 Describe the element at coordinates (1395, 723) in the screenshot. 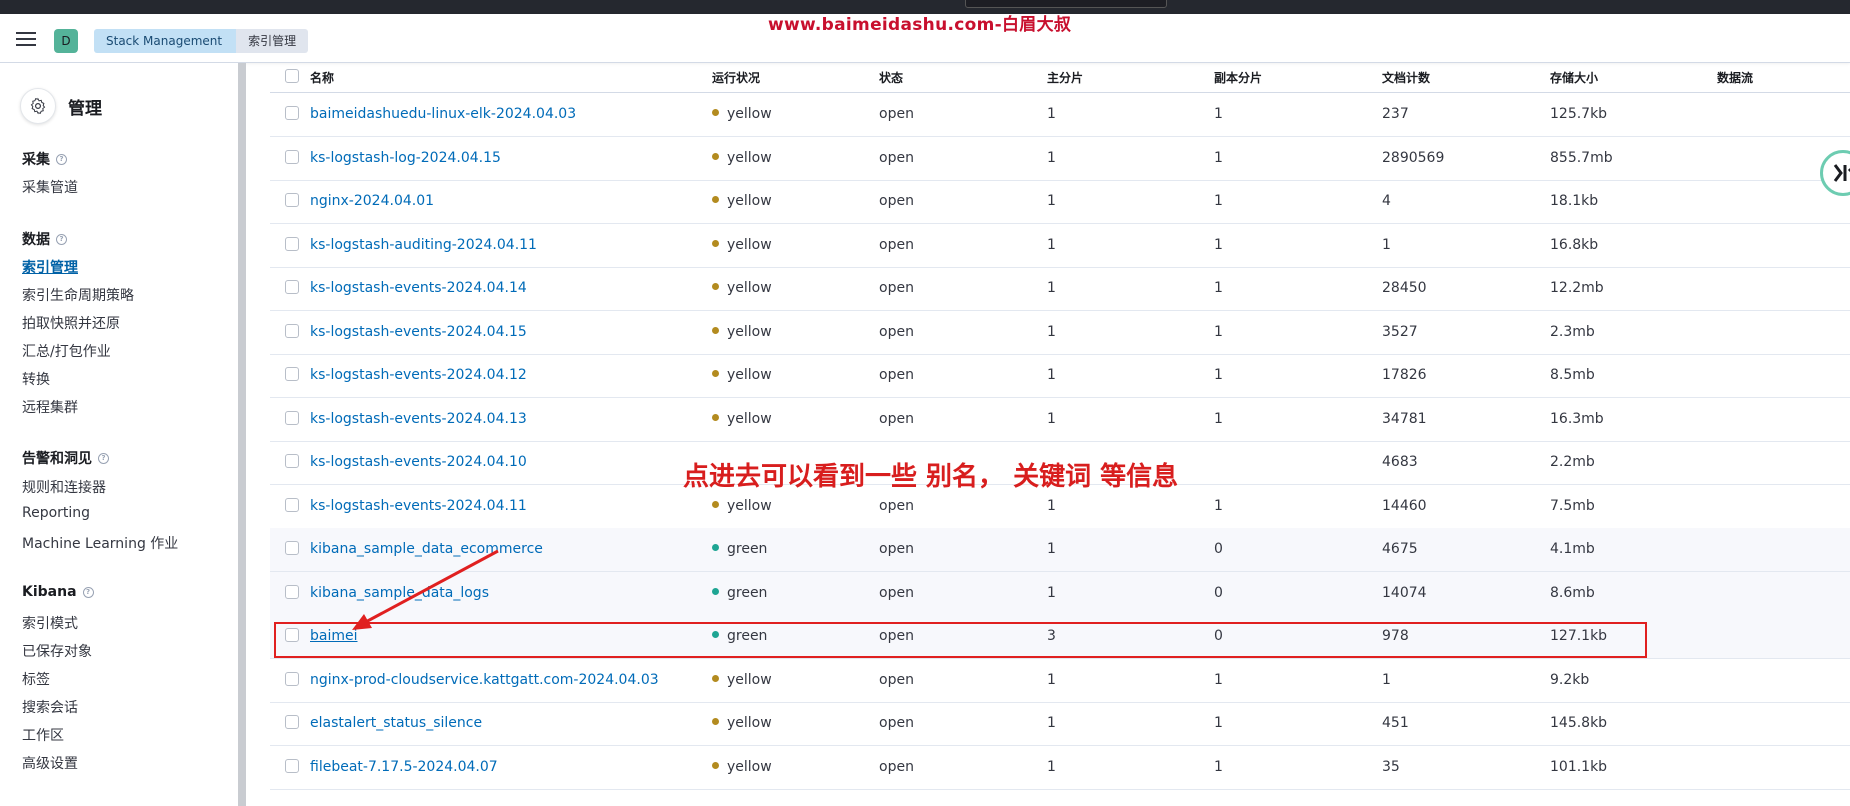

I see `cell-docs-count: 451` at that location.